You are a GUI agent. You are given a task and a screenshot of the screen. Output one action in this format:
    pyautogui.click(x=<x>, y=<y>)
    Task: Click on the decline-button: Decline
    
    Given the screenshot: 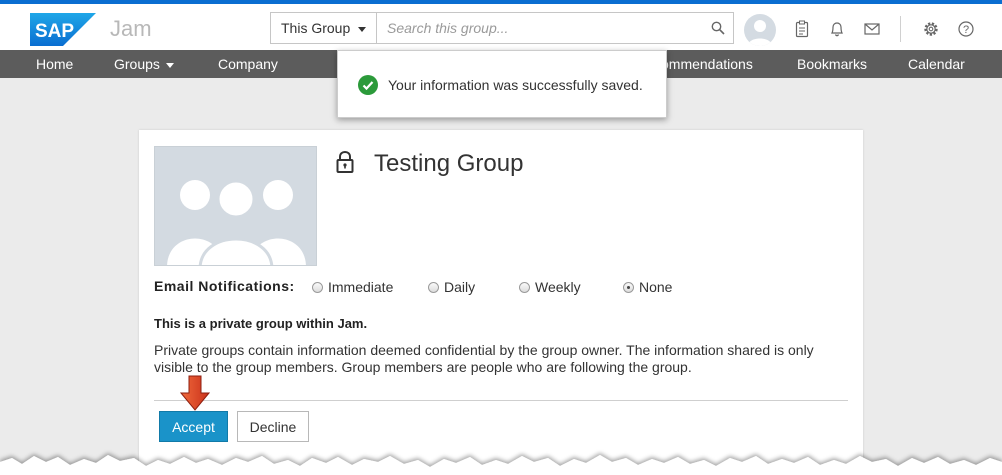 What is the action you would take?
    pyautogui.click(x=273, y=426)
    